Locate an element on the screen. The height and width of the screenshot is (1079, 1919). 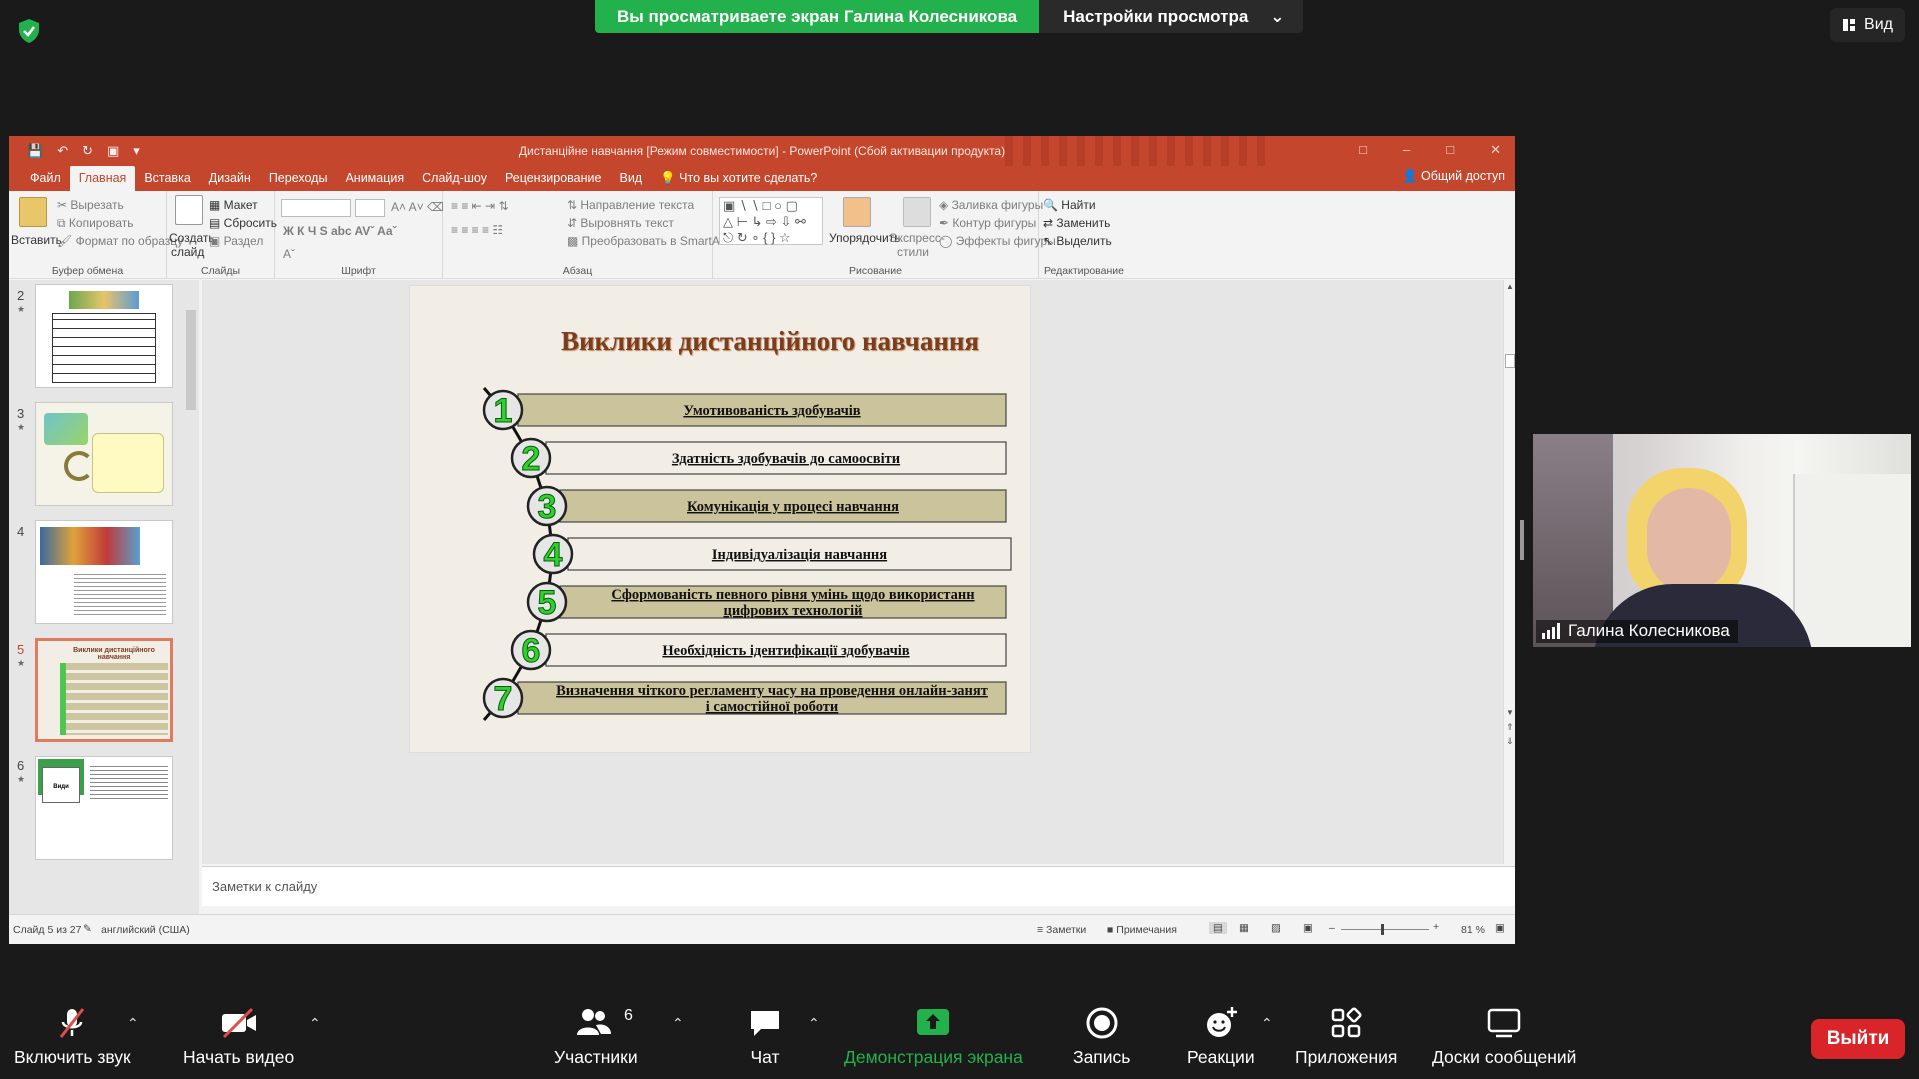
video-options-caret: ⌃ is located at coordinates (315, 1023).